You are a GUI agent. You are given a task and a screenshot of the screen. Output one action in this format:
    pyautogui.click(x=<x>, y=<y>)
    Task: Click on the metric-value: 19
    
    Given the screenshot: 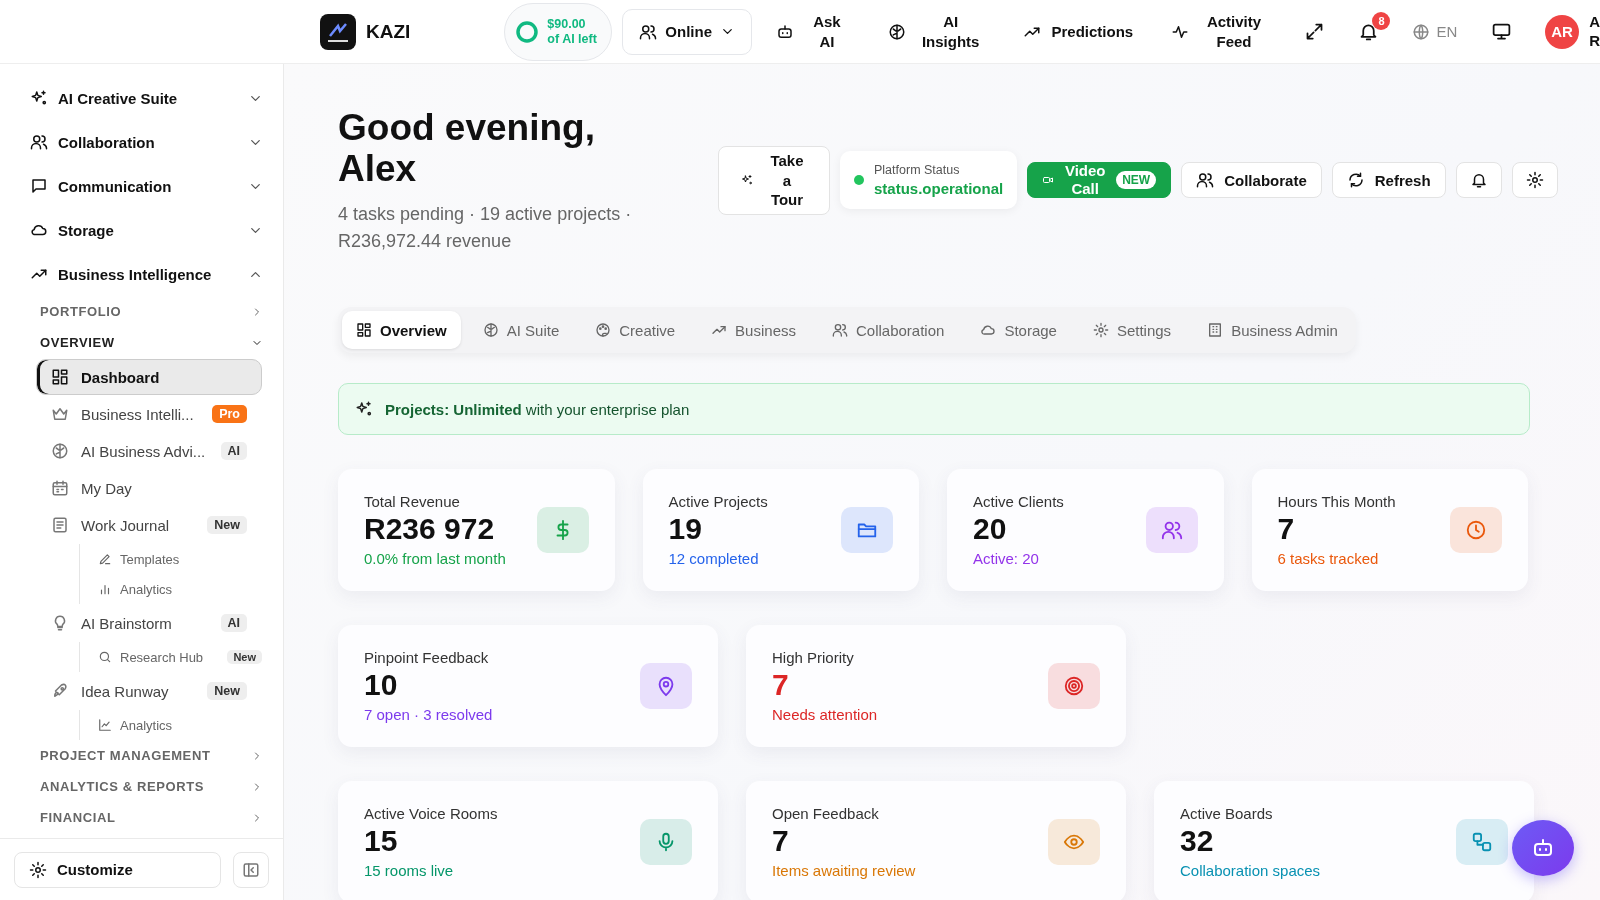 What is the action you would take?
    pyautogui.click(x=685, y=529)
    